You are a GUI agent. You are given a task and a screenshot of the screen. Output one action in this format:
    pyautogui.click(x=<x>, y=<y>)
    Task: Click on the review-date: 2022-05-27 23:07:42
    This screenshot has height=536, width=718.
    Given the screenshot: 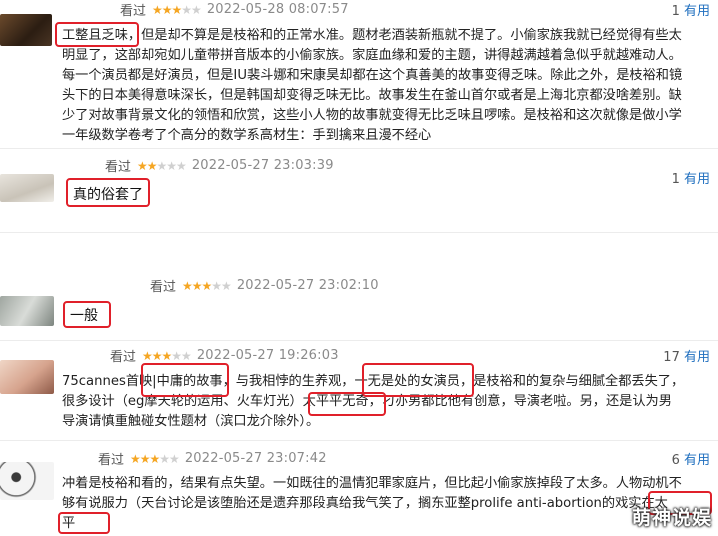 What is the action you would take?
    pyautogui.click(x=255, y=458)
    